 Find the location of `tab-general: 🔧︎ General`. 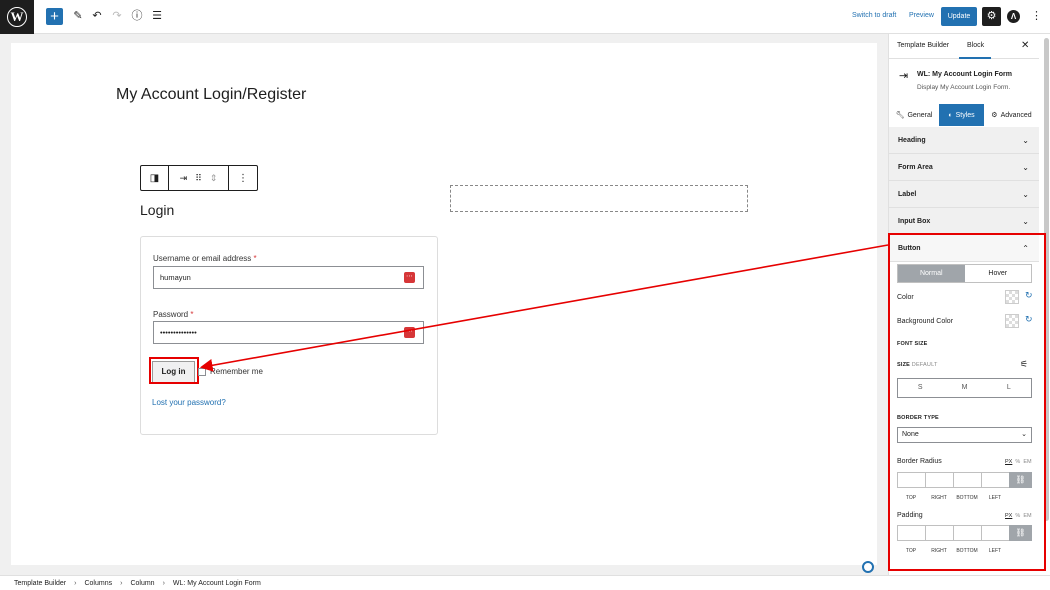

tab-general: 🔧︎ General is located at coordinates (914, 115).